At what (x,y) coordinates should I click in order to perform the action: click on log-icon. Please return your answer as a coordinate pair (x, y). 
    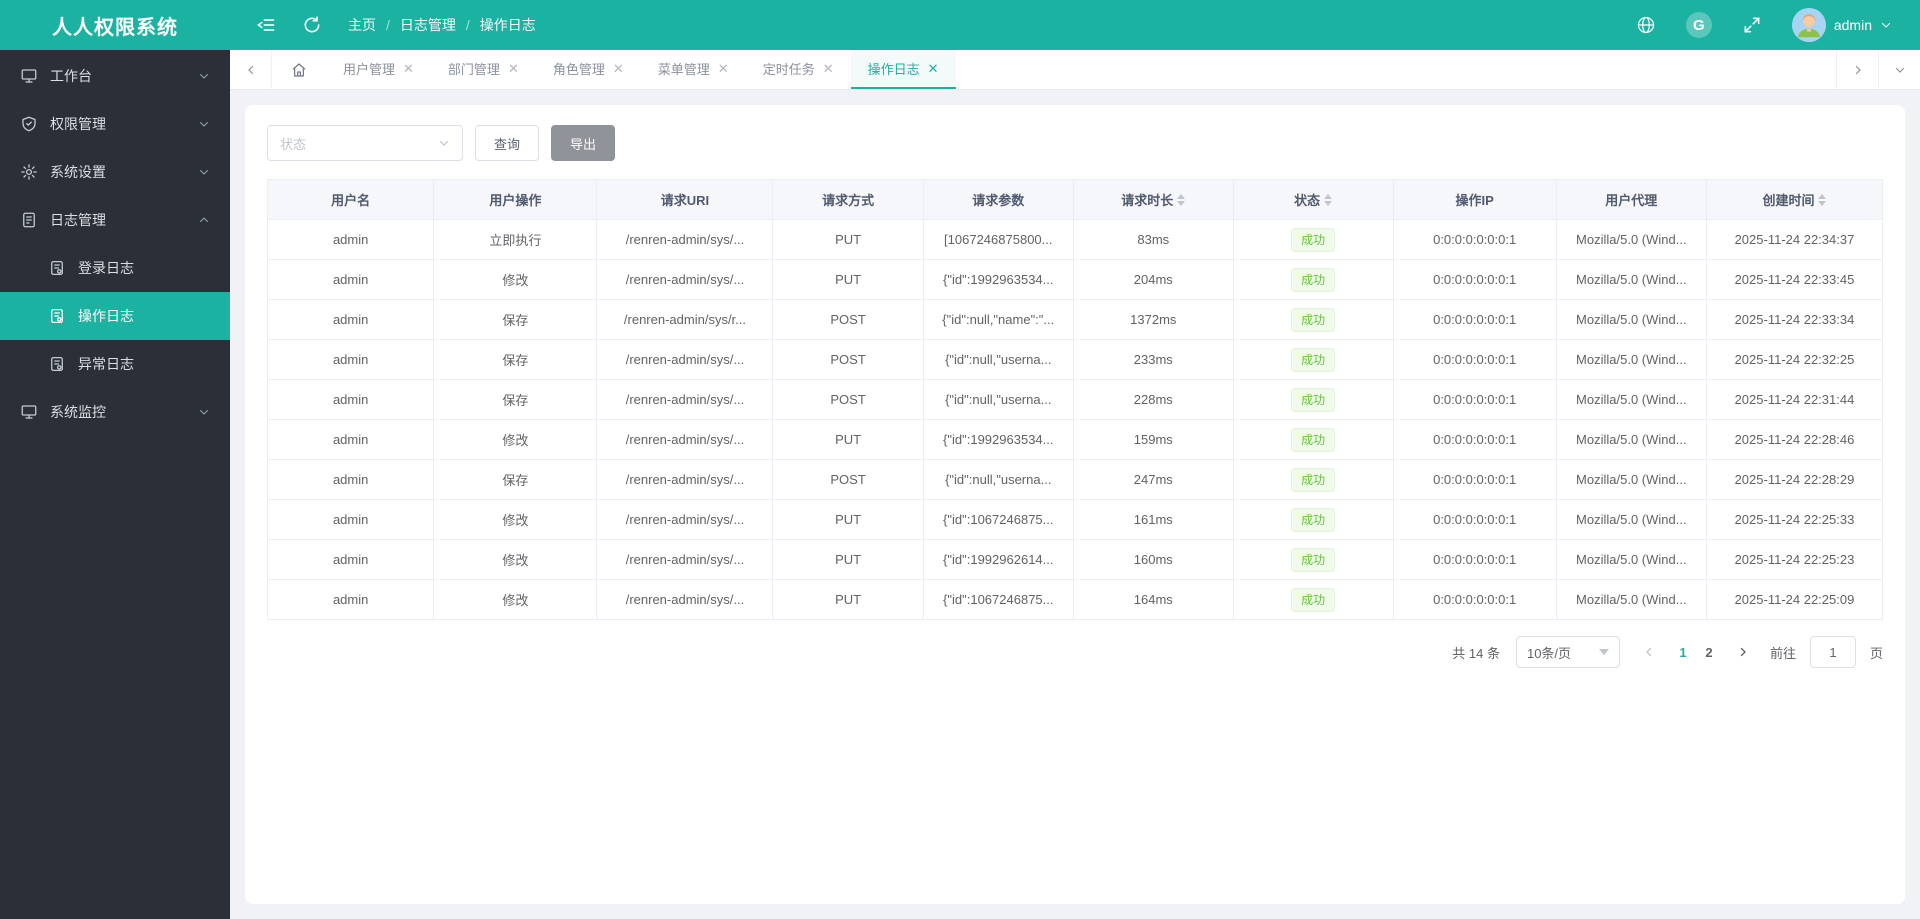
    Looking at the image, I should click on (29, 220).